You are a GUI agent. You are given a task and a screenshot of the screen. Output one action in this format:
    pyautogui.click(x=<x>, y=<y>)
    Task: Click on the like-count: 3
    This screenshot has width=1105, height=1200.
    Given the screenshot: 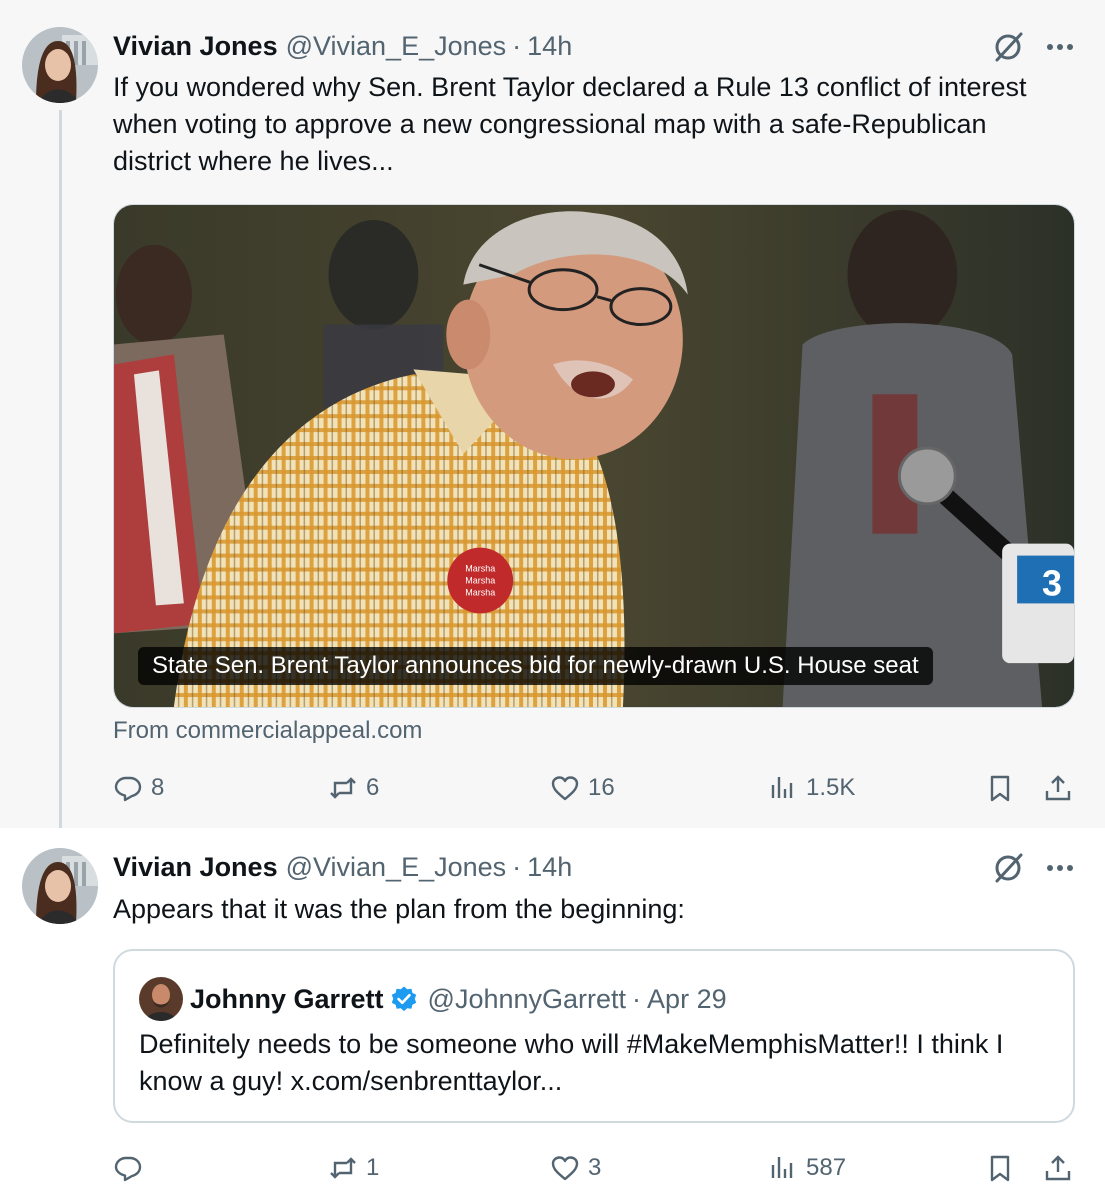 What is the action you would take?
    pyautogui.click(x=595, y=1167)
    